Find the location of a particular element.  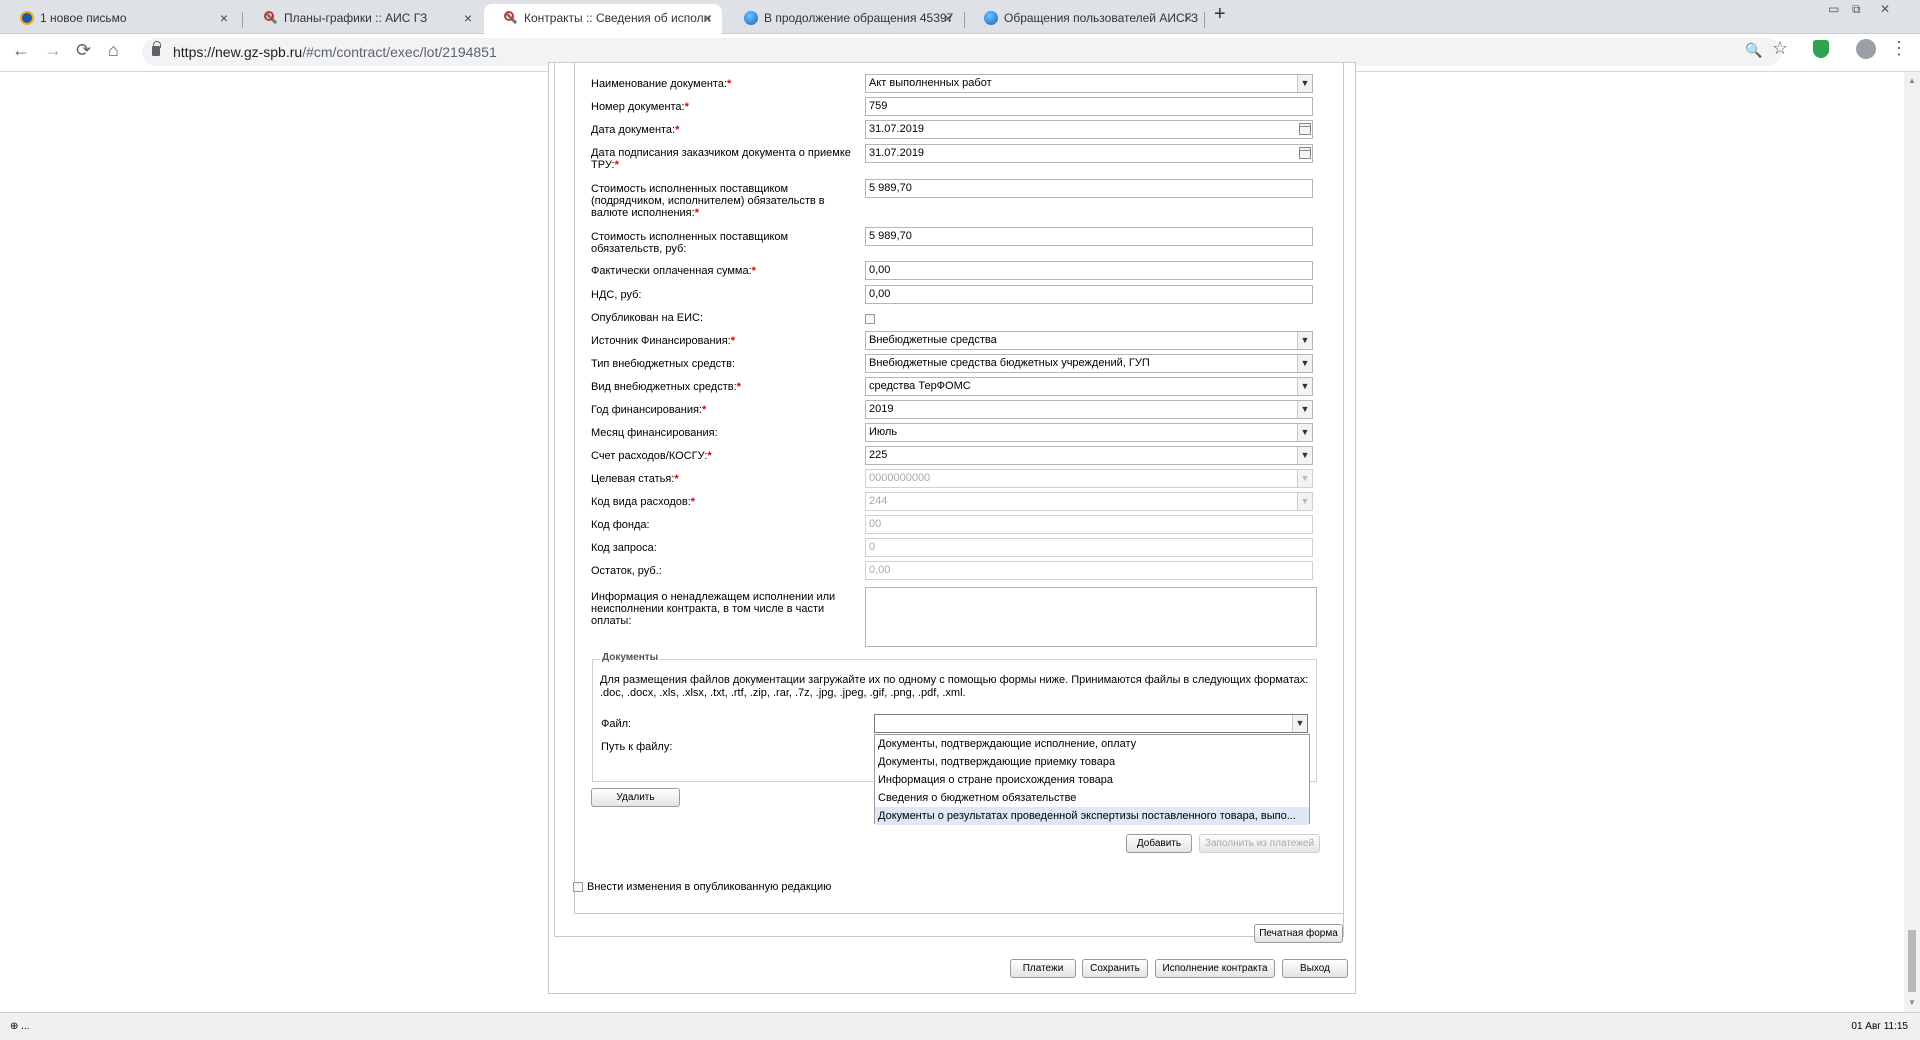

field-label-doc-date: Дата документа:* is located at coordinates (635, 130).